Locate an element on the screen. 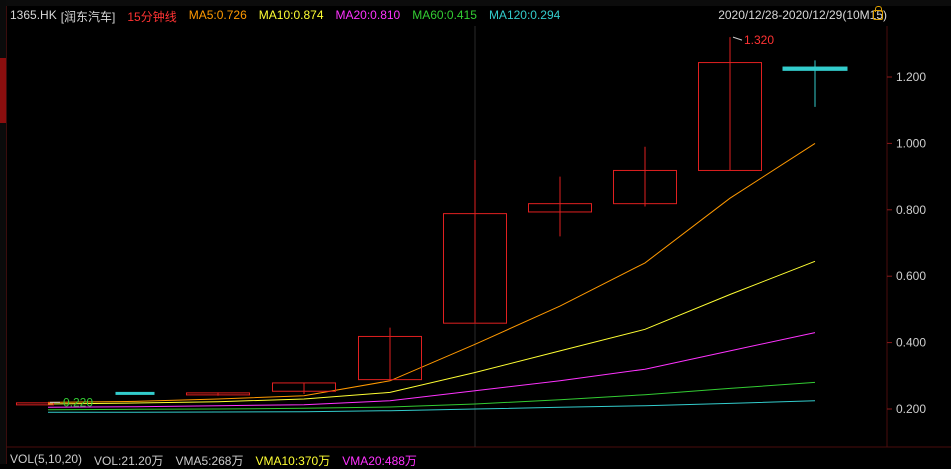 This screenshot has height=469, width=951. vol-value: VOL:21.20万 is located at coordinates (129, 461).